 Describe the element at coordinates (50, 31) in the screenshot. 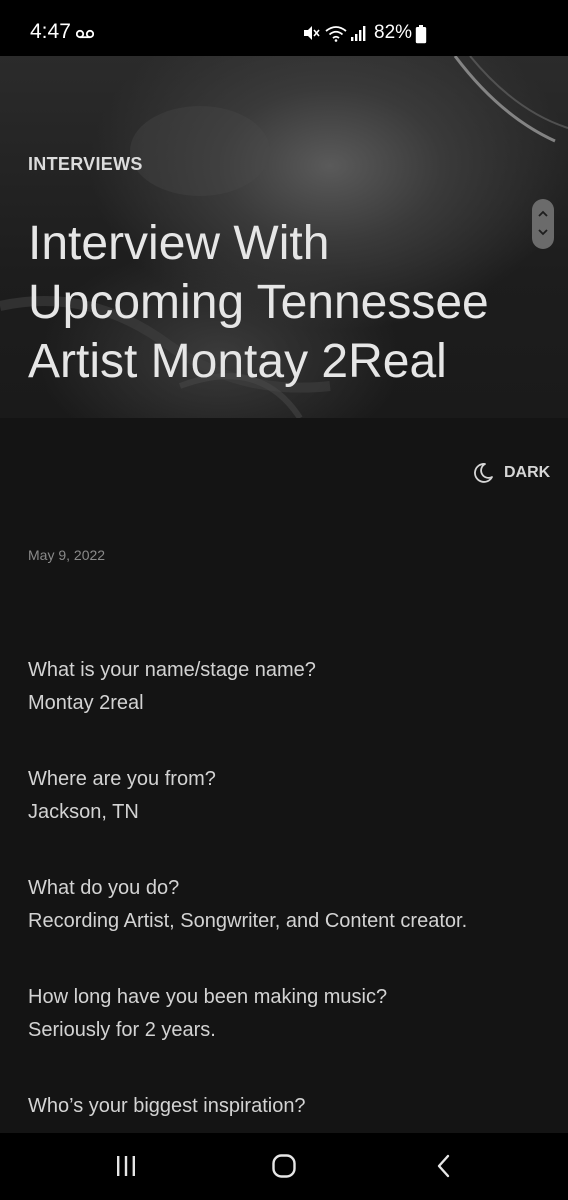

I see `status-time: 4:47` at that location.